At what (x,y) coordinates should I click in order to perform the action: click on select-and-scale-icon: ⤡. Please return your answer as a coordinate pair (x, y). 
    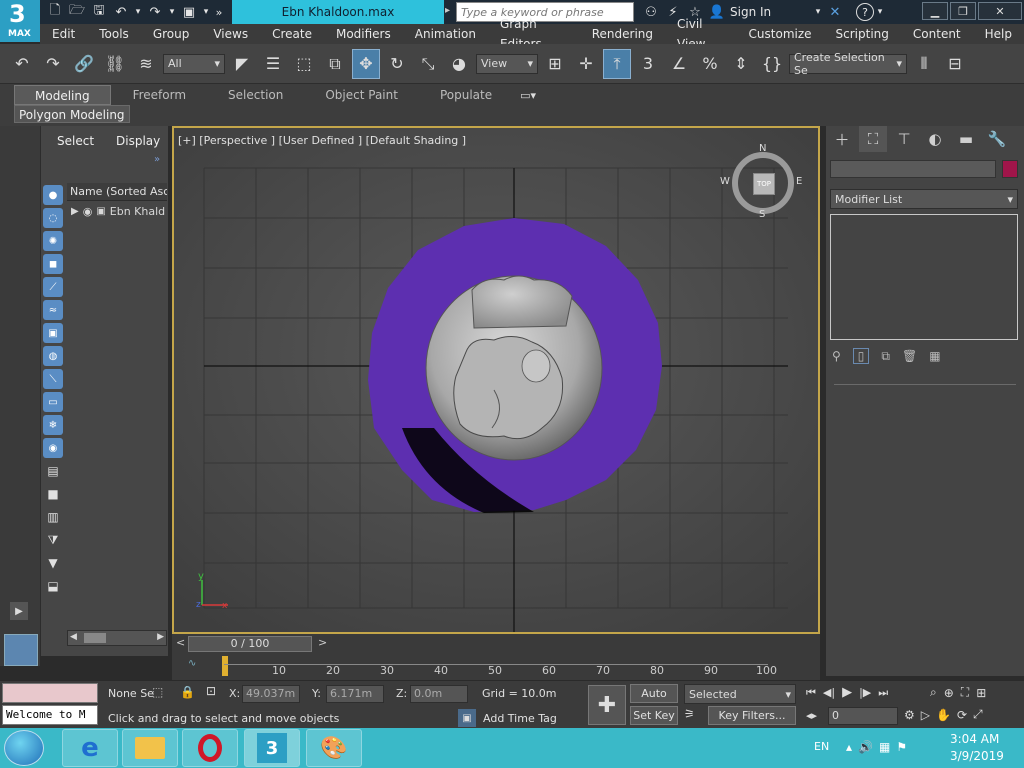
    Looking at the image, I should click on (428, 64).